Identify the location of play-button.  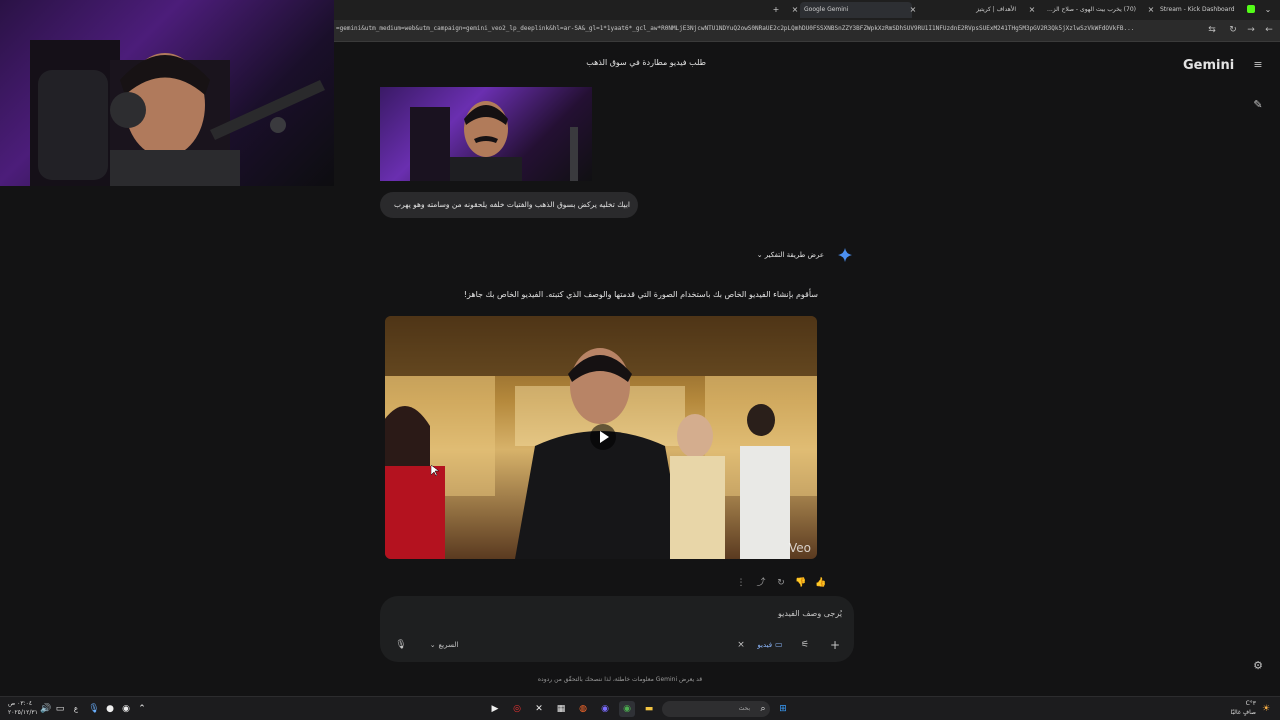
(603, 437).